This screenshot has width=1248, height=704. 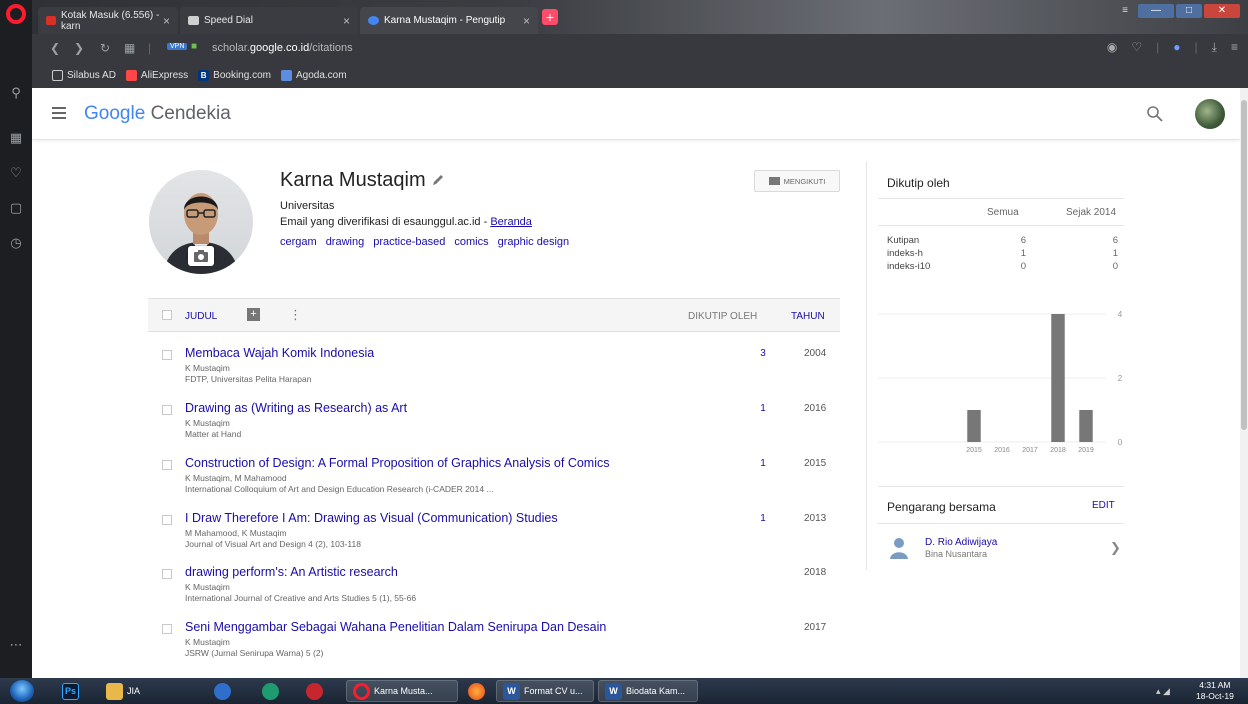 I want to click on interest-link: drawing, so click(x=345, y=242).